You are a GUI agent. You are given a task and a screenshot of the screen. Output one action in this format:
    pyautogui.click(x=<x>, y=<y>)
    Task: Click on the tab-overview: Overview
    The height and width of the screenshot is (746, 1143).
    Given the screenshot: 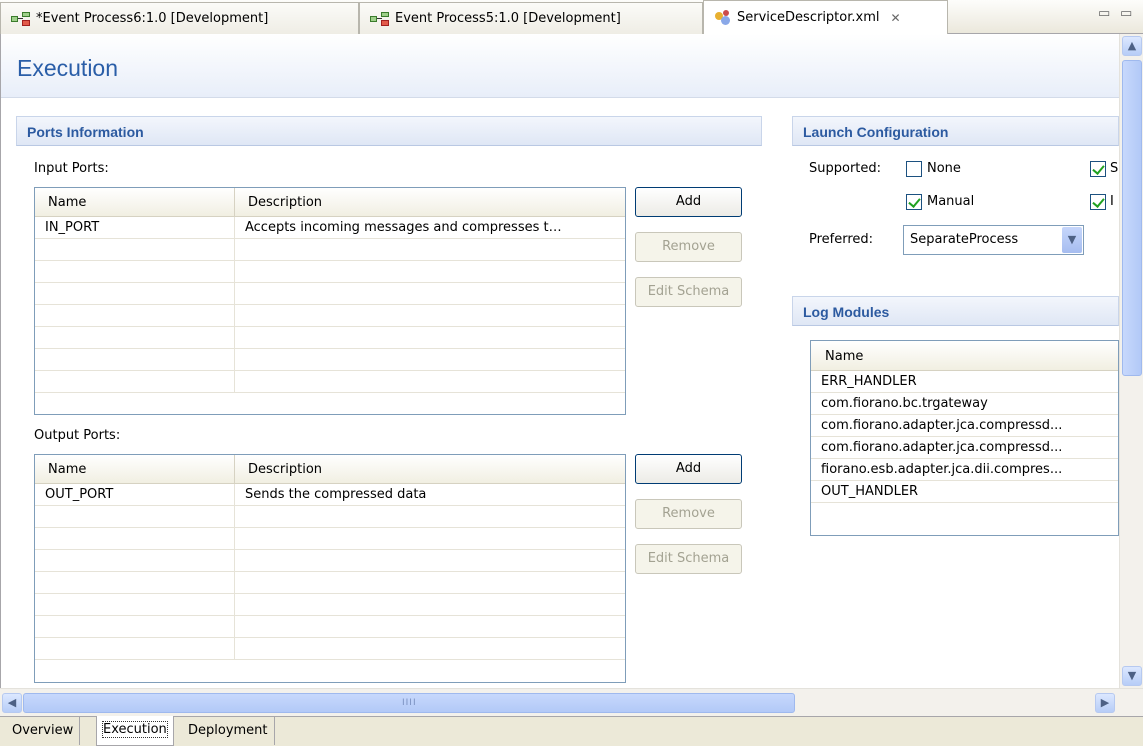 What is the action you would take?
    pyautogui.click(x=43, y=731)
    